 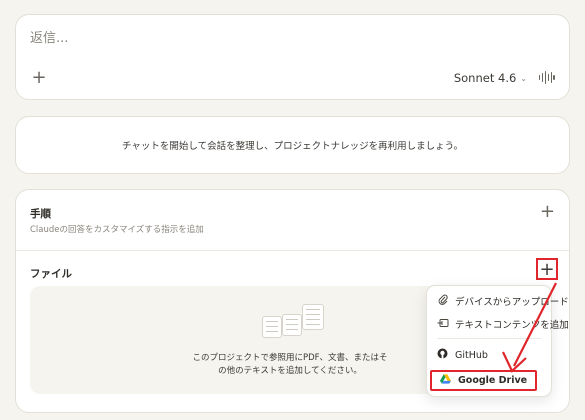 I want to click on menu-item-google-drive: Google Drive, so click(x=484, y=380).